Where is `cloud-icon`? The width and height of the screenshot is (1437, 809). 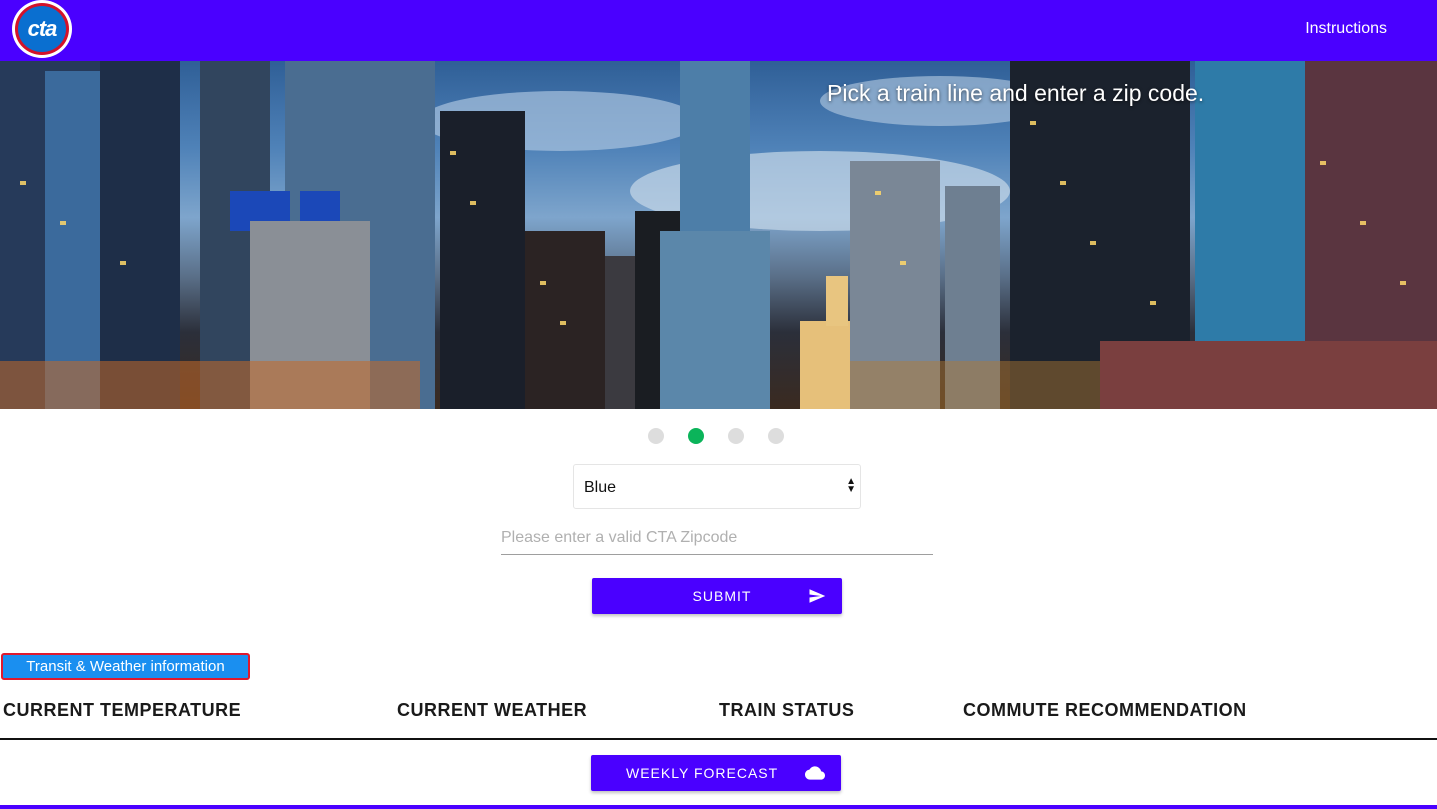 cloud-icon is located at coordinates (815, 773).